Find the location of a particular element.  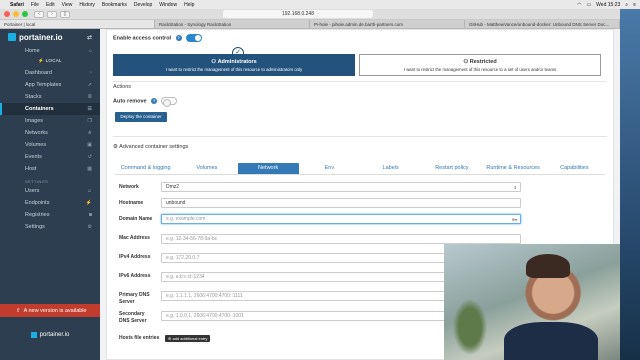

sidebar-item-endpoints: Endpoints ⚡ is located at coordinates (50, 203).